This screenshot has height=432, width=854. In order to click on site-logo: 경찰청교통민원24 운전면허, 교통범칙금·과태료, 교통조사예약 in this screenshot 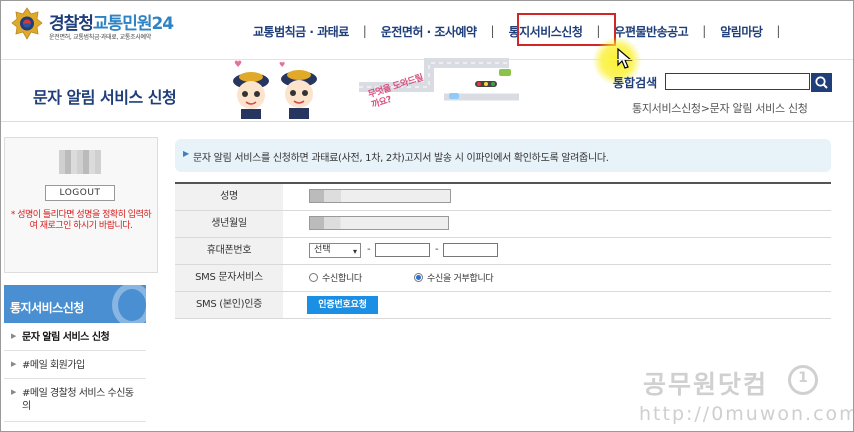, I will do `click(111, 27)`.